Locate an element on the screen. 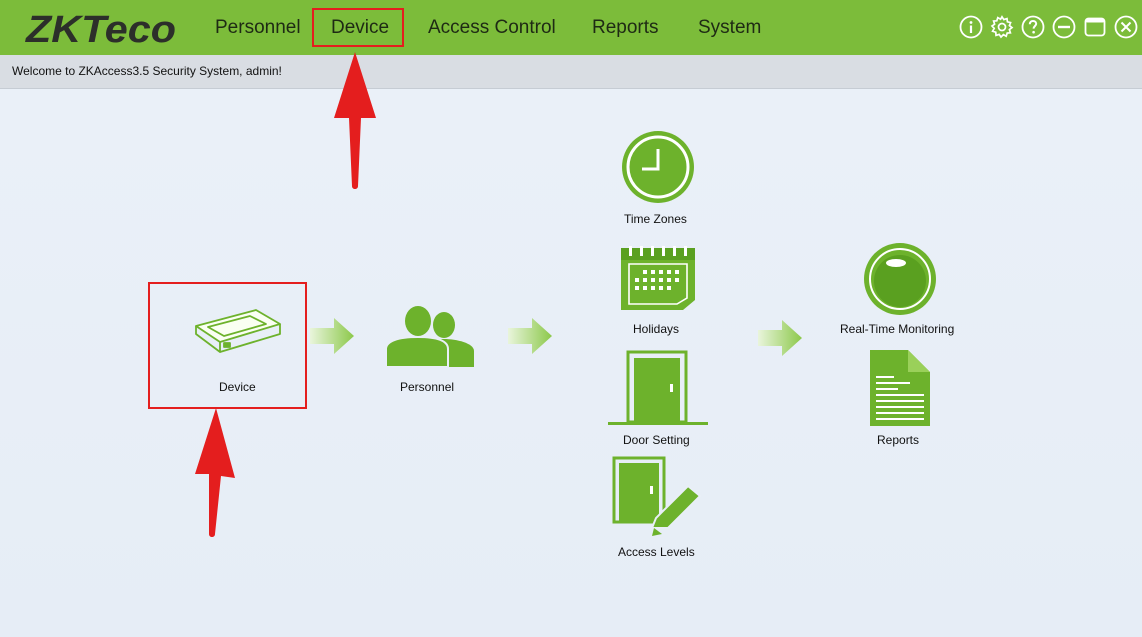 This screenshot has height=637, width=1142. module-personnel is located at coordinates (430, 336).